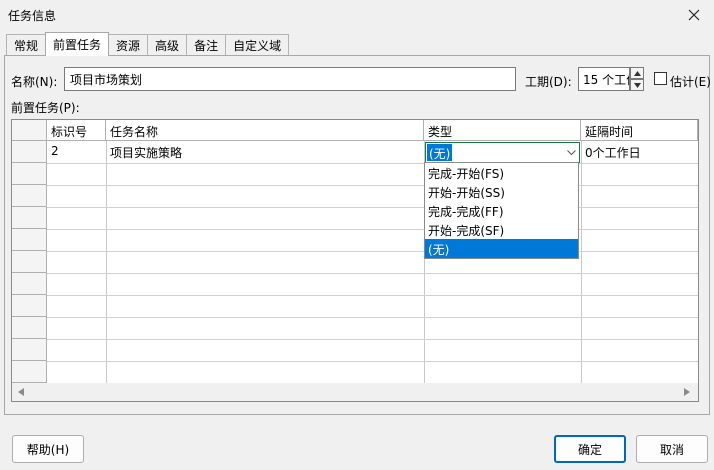 The width and height of the screenshot is (714, 470). What do you see at coordinates (690, 82) in the screenshot?
I see `estimate-label: 估计(E)` at bounding box center [690, 82].